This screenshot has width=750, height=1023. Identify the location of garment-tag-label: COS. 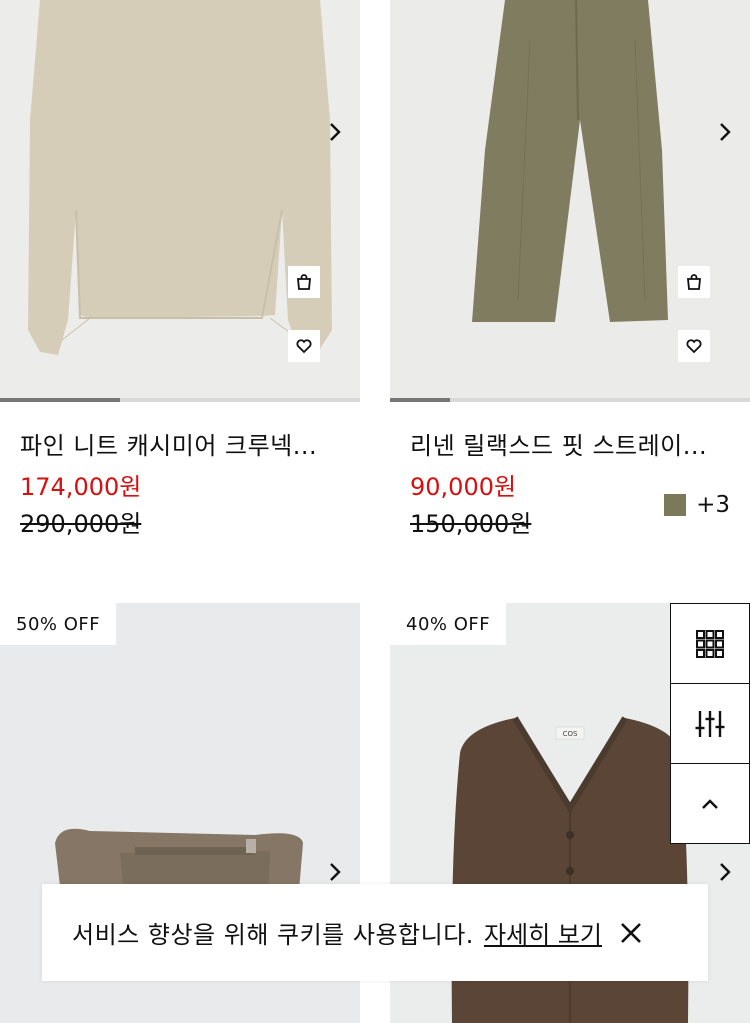
(570, 734).